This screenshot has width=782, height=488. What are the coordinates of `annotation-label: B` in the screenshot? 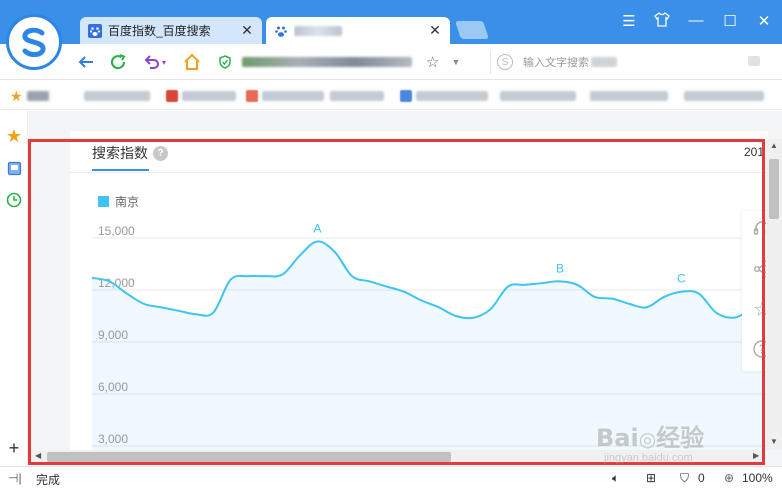 It's located at (560, 268).